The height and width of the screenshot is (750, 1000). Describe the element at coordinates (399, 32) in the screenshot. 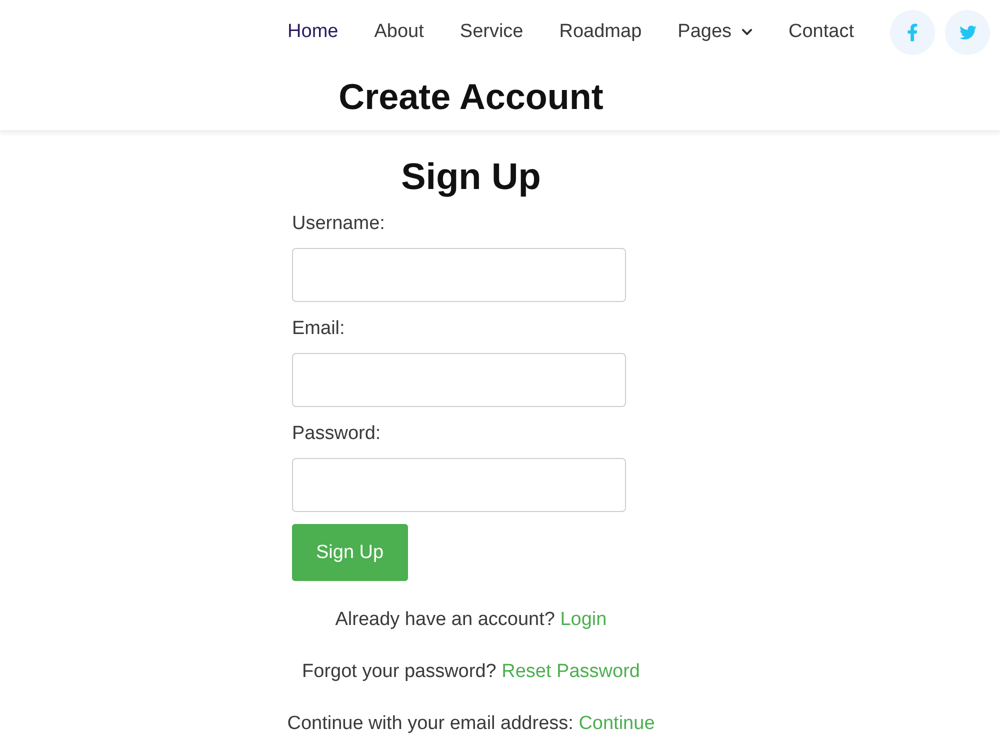

I see `nav-link: About` at that location.